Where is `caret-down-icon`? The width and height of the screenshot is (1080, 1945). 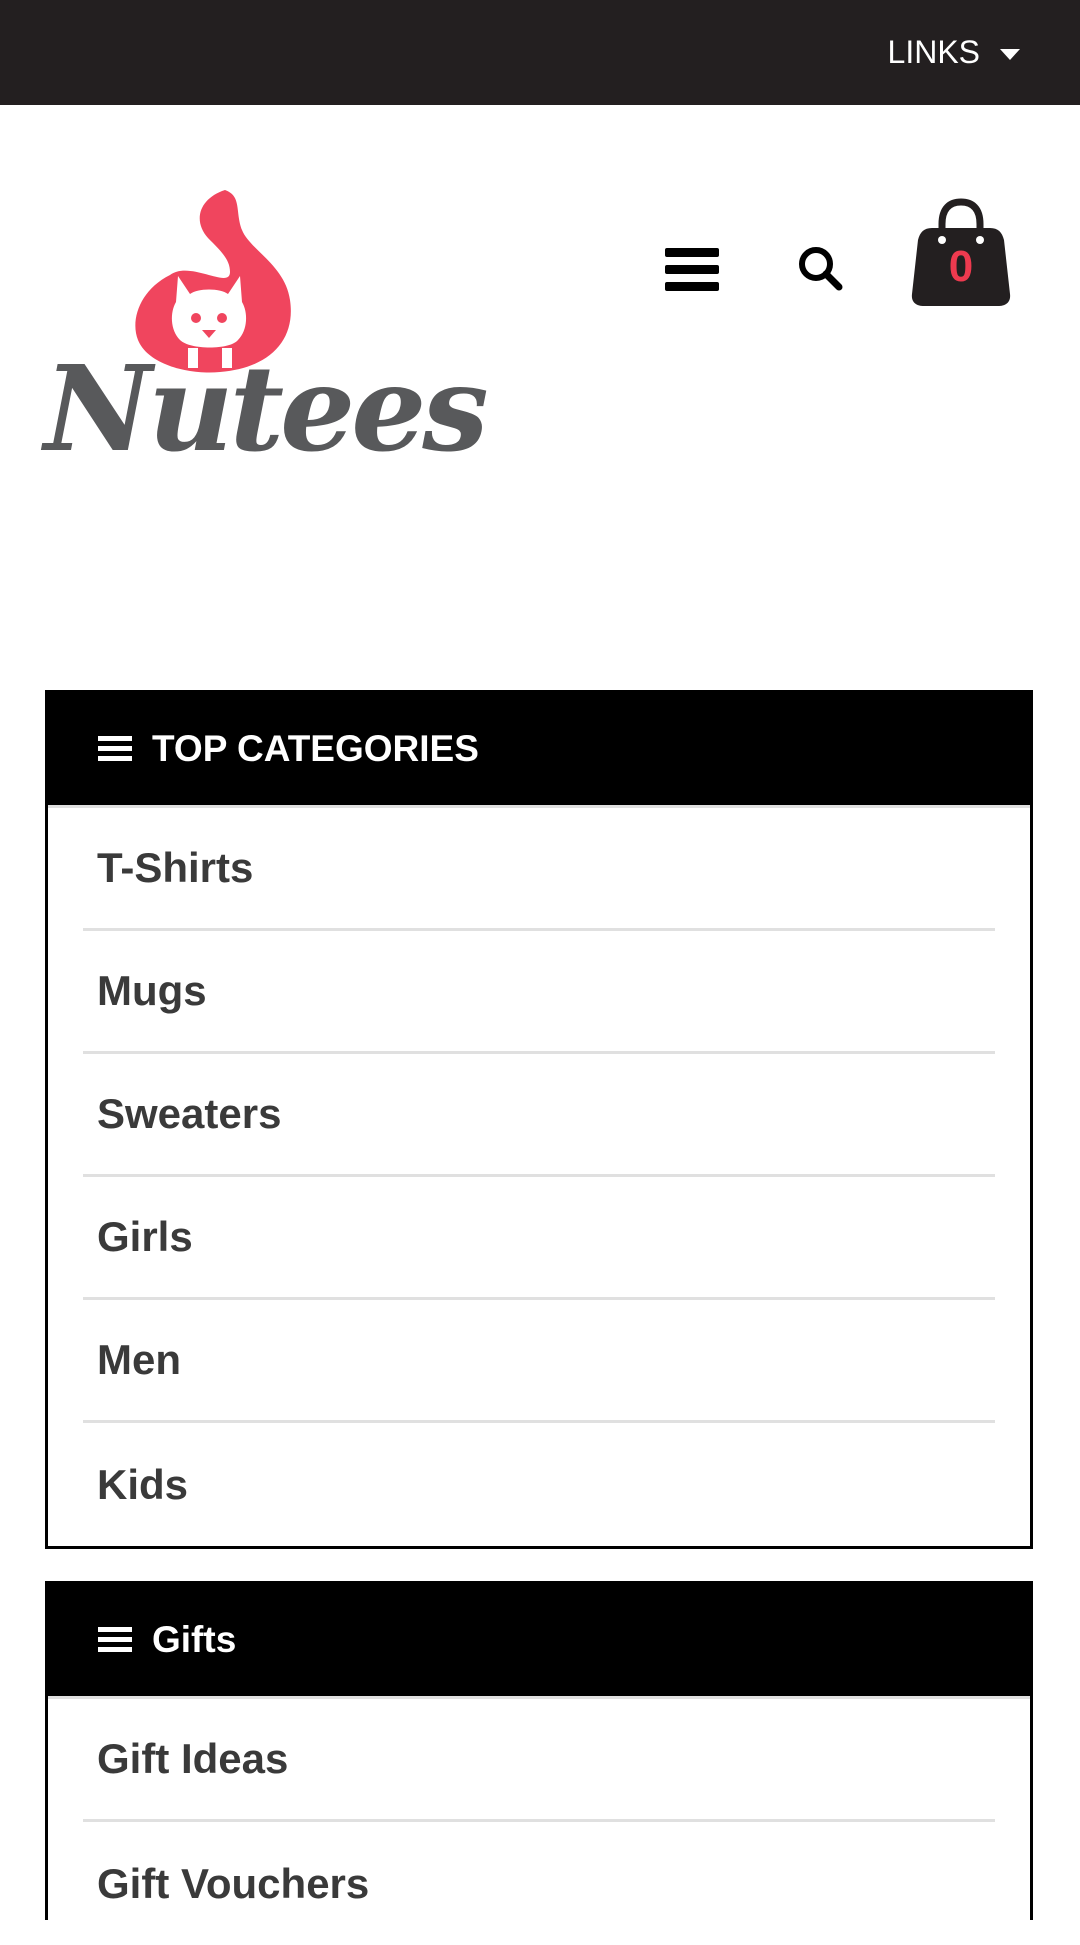
caret-down-icon is located at coordinates (1010, 54).